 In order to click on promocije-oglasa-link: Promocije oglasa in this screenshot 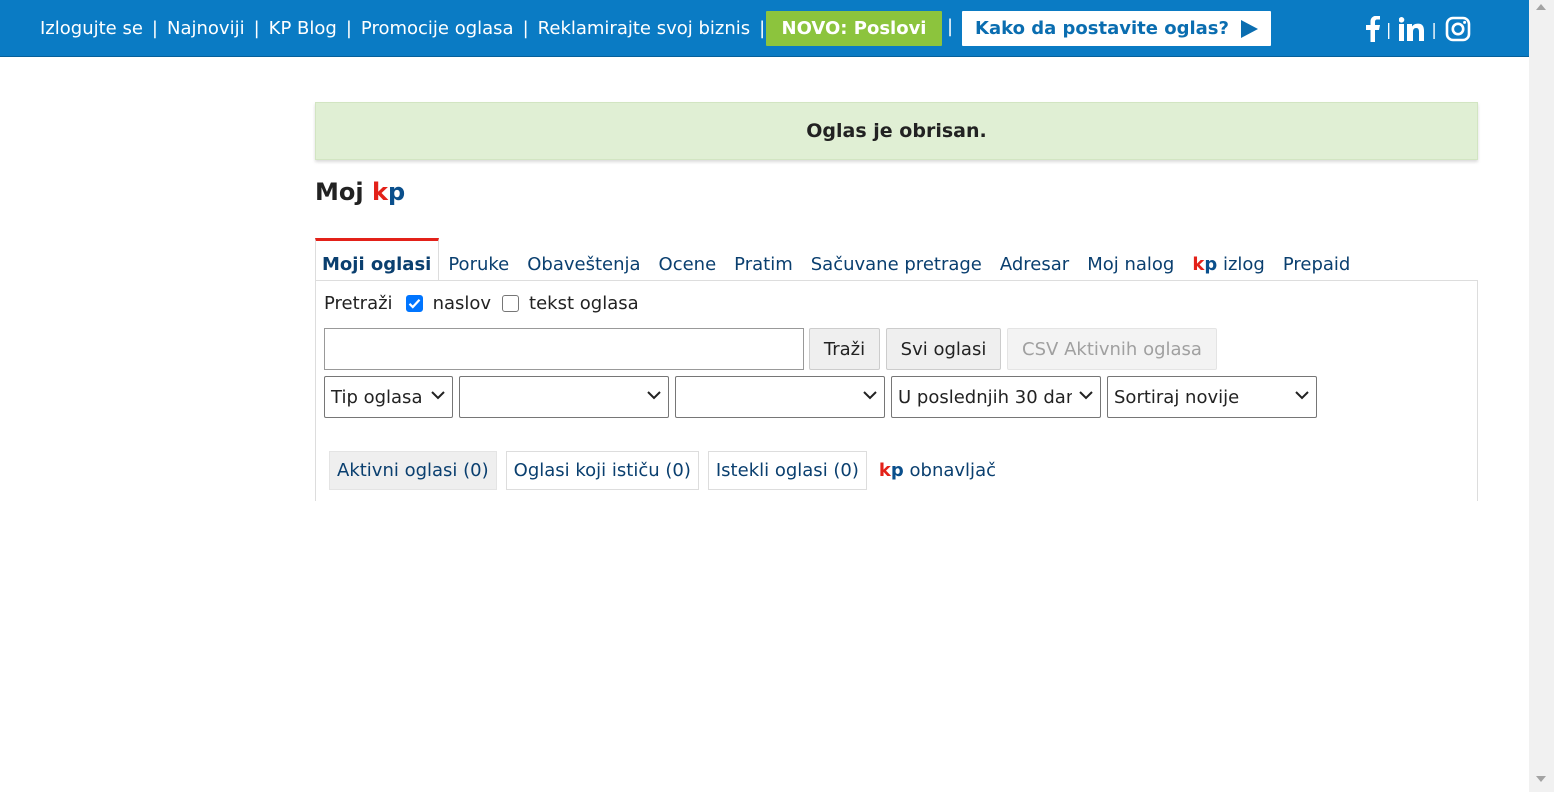, I will do `click(437, 28)`.